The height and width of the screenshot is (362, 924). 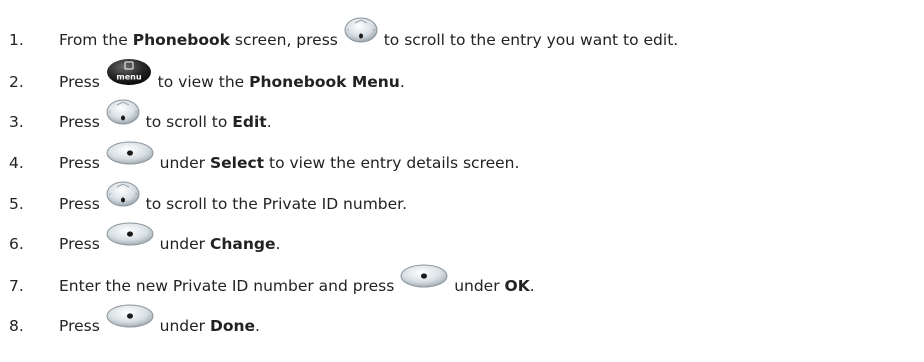 I want to click on step-number: 2., so click(x=16, y=82).